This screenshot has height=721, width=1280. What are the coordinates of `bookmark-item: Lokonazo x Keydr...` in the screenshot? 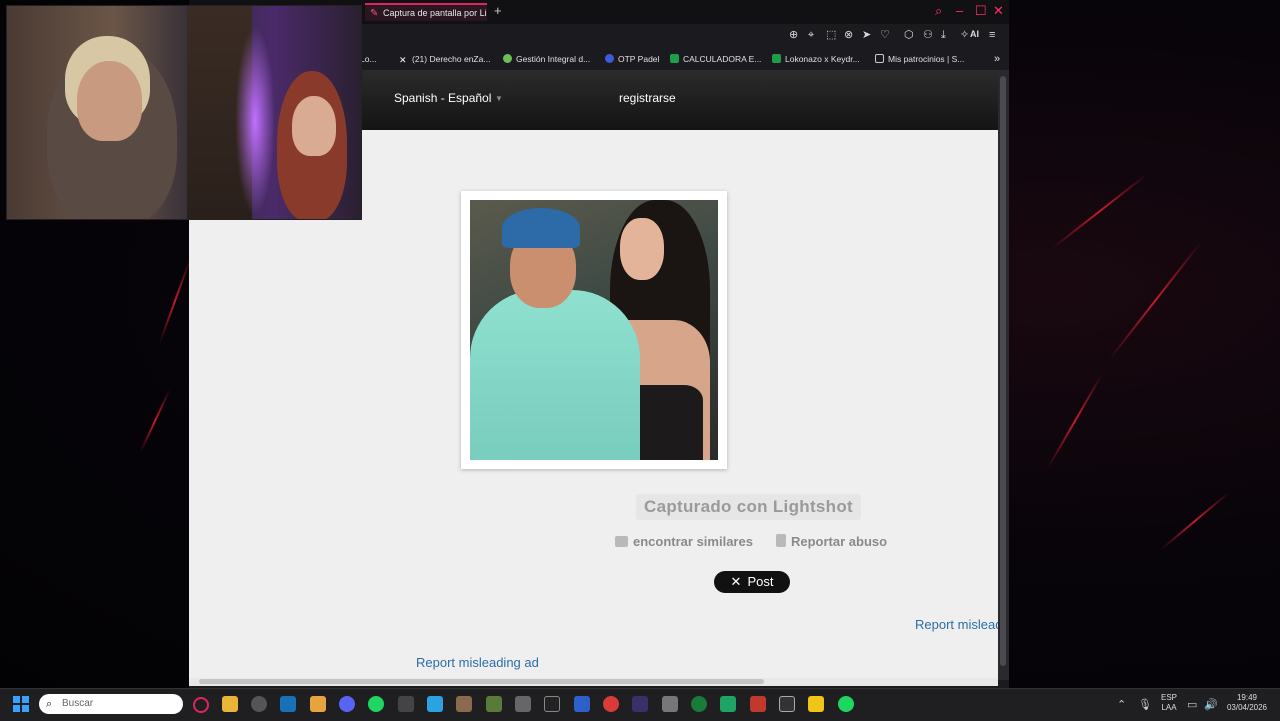 It's located at (816, 59).